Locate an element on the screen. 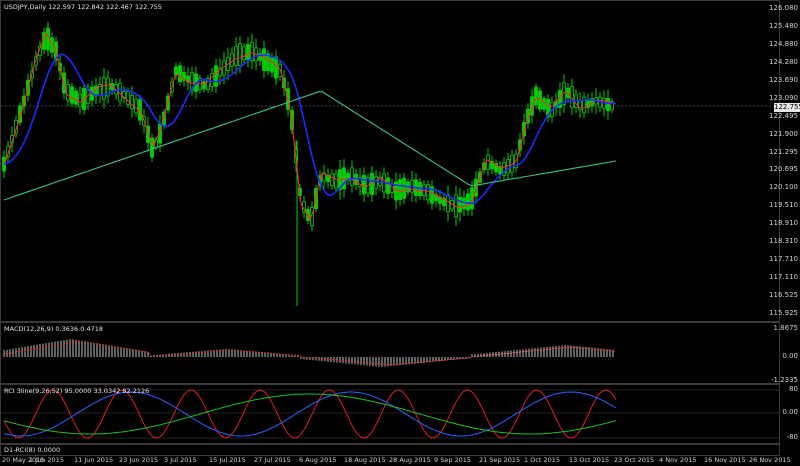 This screenshot has width=800, height=466. time-axis-label: 4 Nov 2015 is located at coordinates (678, 460).